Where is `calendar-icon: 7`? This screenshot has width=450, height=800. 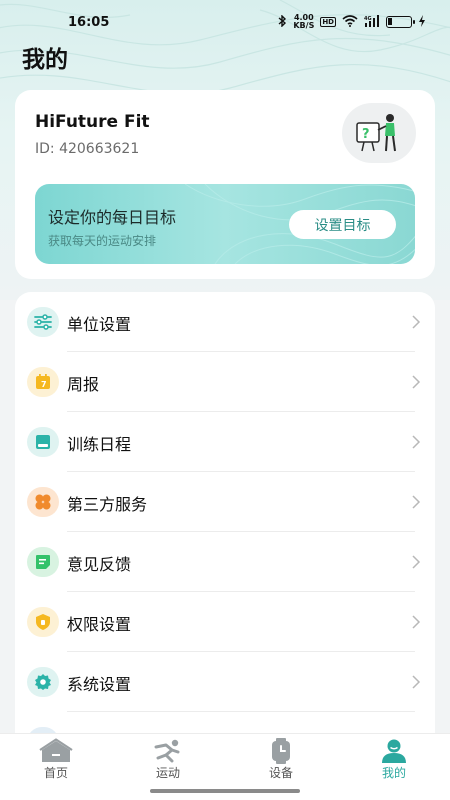 calendar-icon: 7 is located at coordinates (43, 382).